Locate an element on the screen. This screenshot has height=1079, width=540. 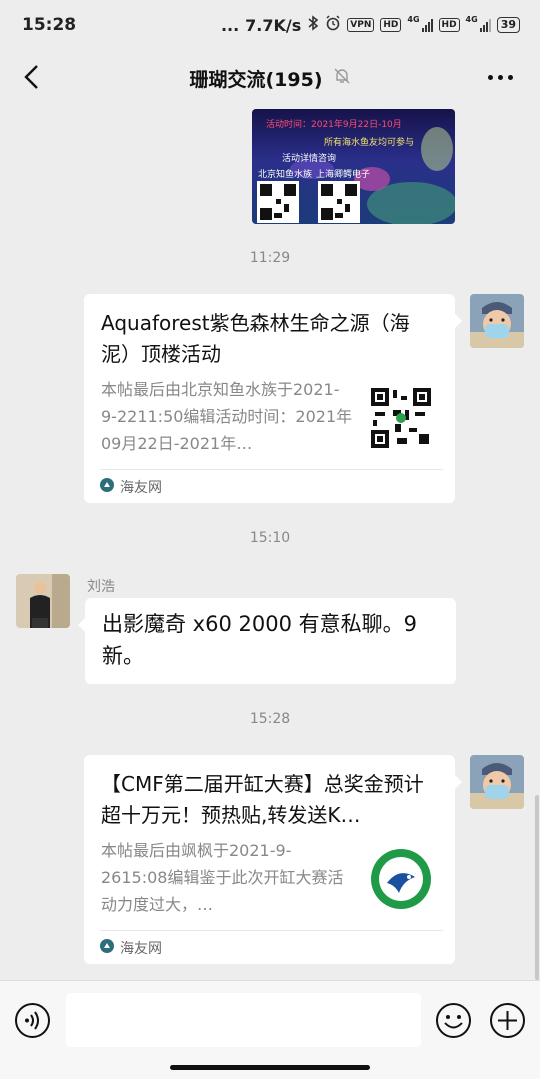
back-button is located at coordinates (31, 77).